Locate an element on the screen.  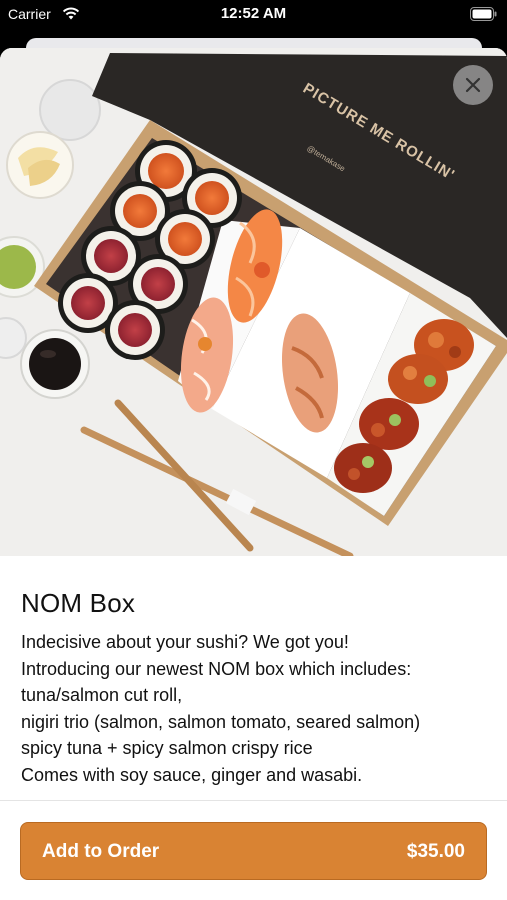
battery-icon is located at coordinates (483, 14).